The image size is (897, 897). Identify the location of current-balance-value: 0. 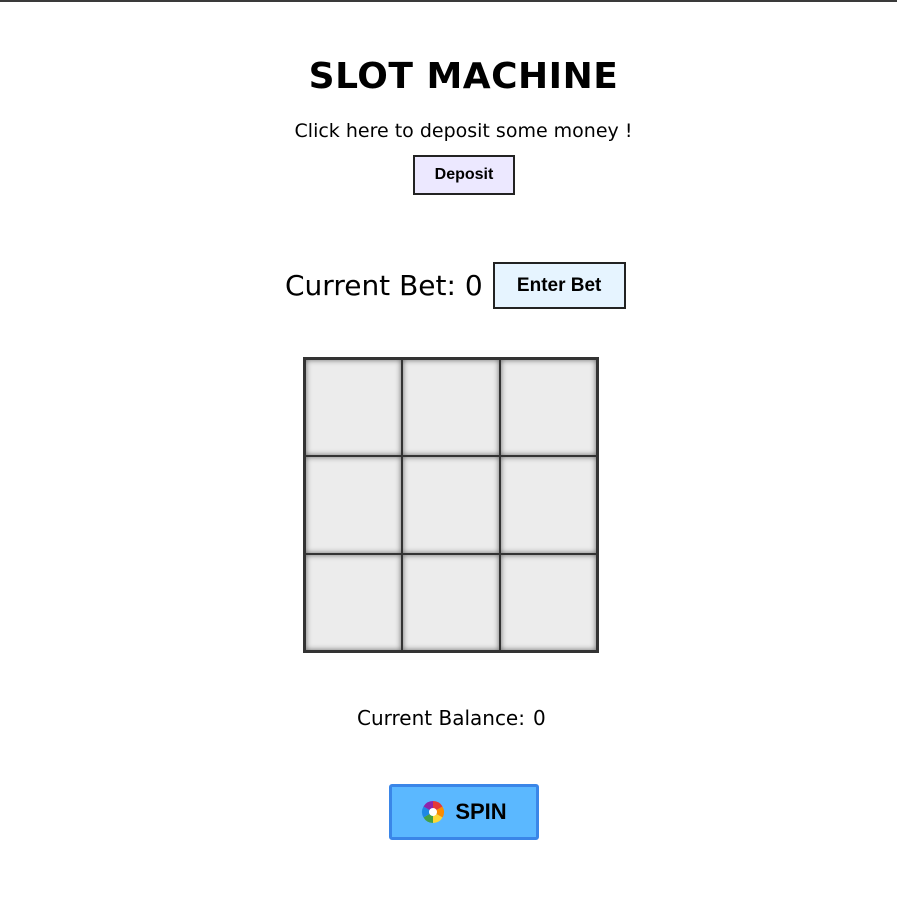
(539, 718).